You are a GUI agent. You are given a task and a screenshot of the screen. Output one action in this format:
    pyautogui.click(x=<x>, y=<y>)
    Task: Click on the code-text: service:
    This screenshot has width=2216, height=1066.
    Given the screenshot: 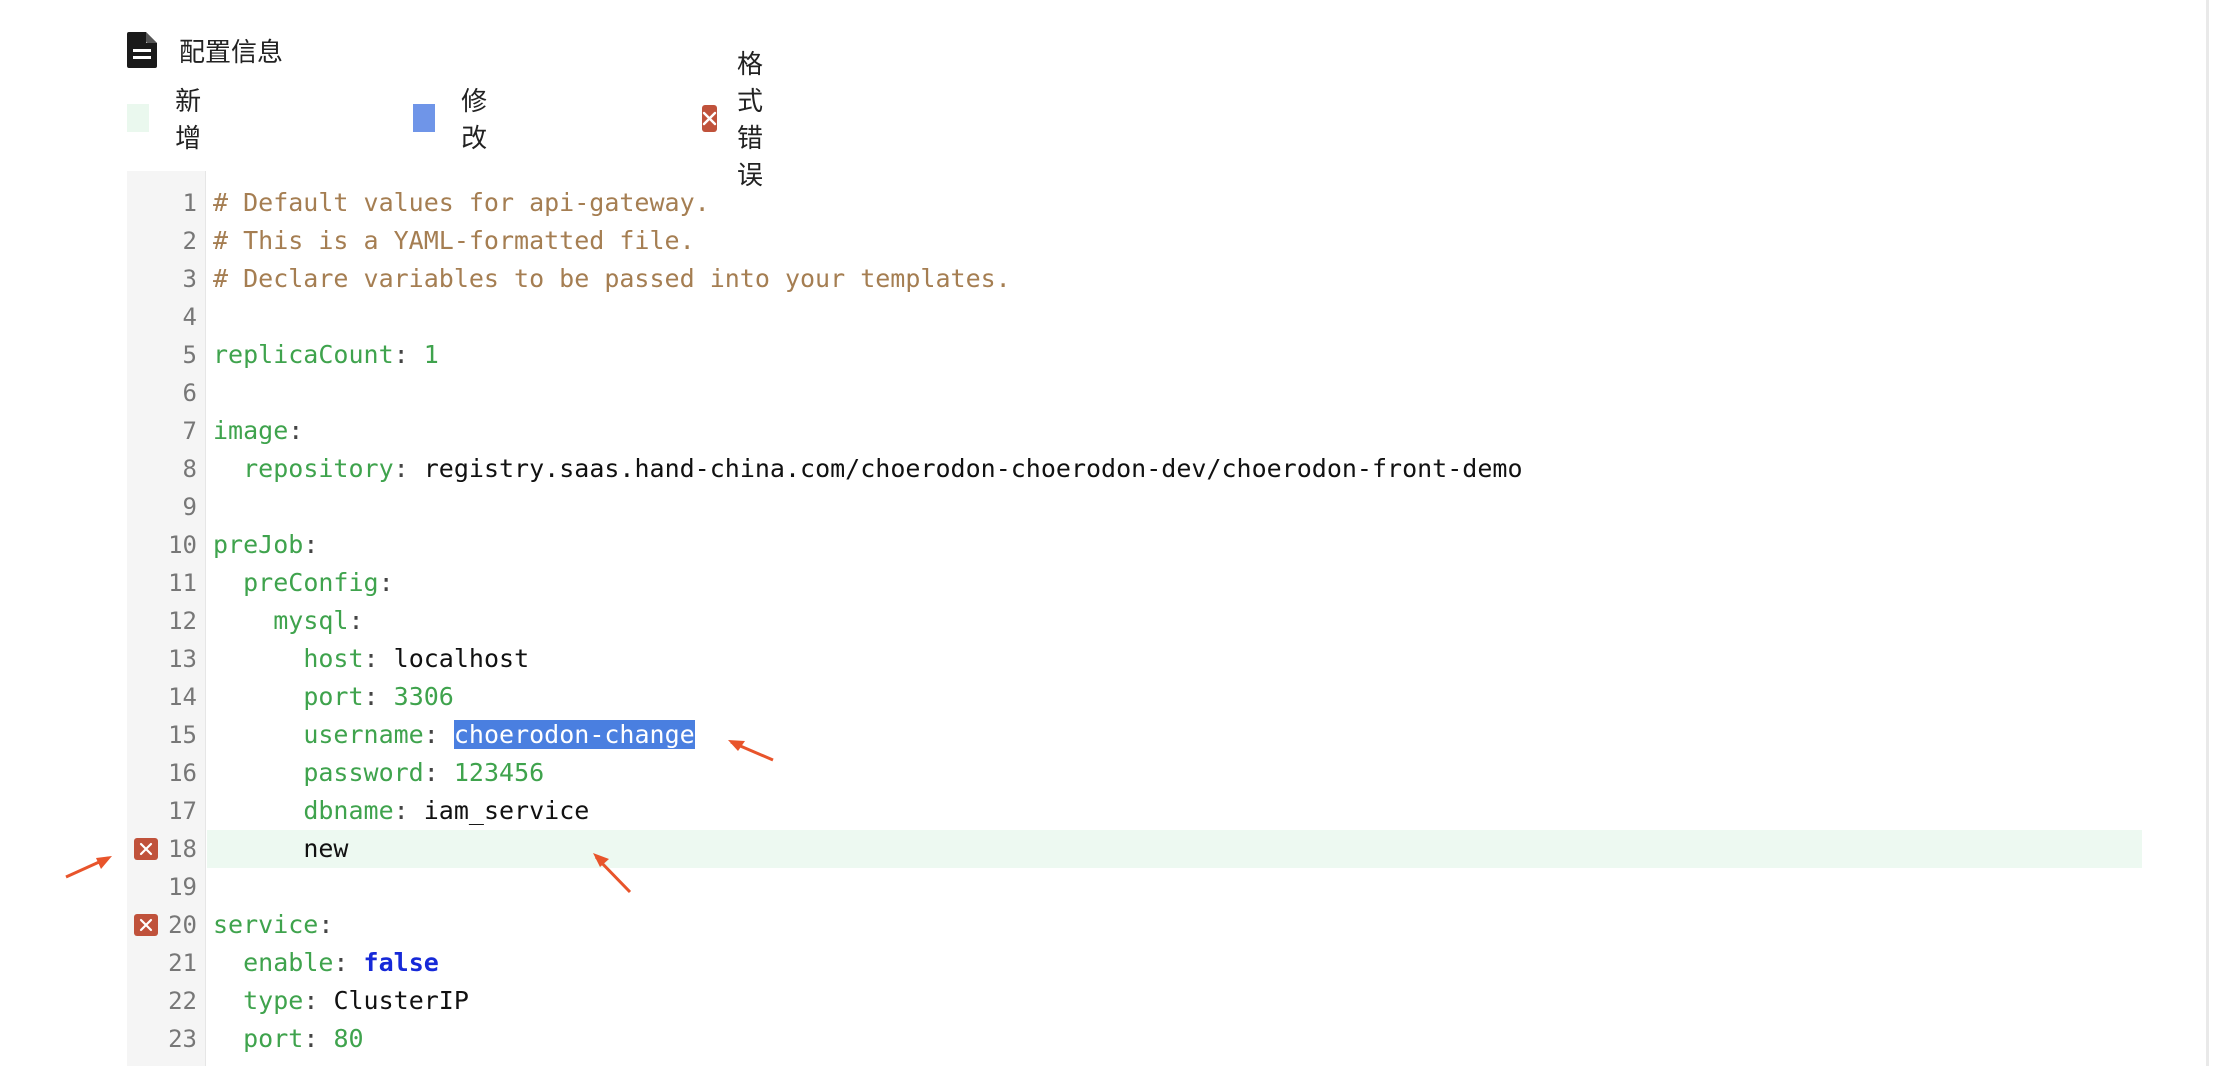 What is the action you would take?
    pyautogui.click(x=273, y=925)
    